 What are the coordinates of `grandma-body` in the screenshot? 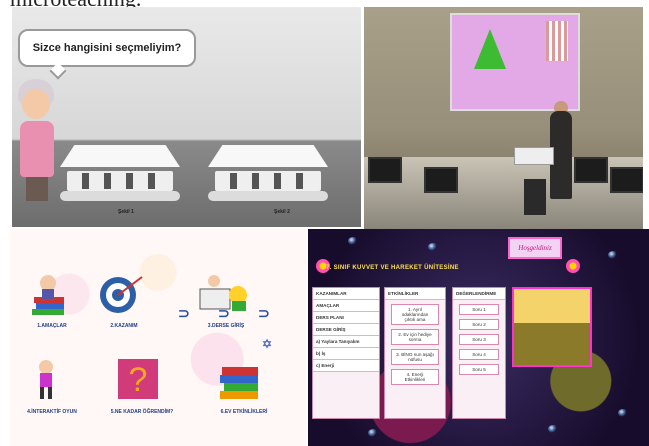 It's located at (37, 149).